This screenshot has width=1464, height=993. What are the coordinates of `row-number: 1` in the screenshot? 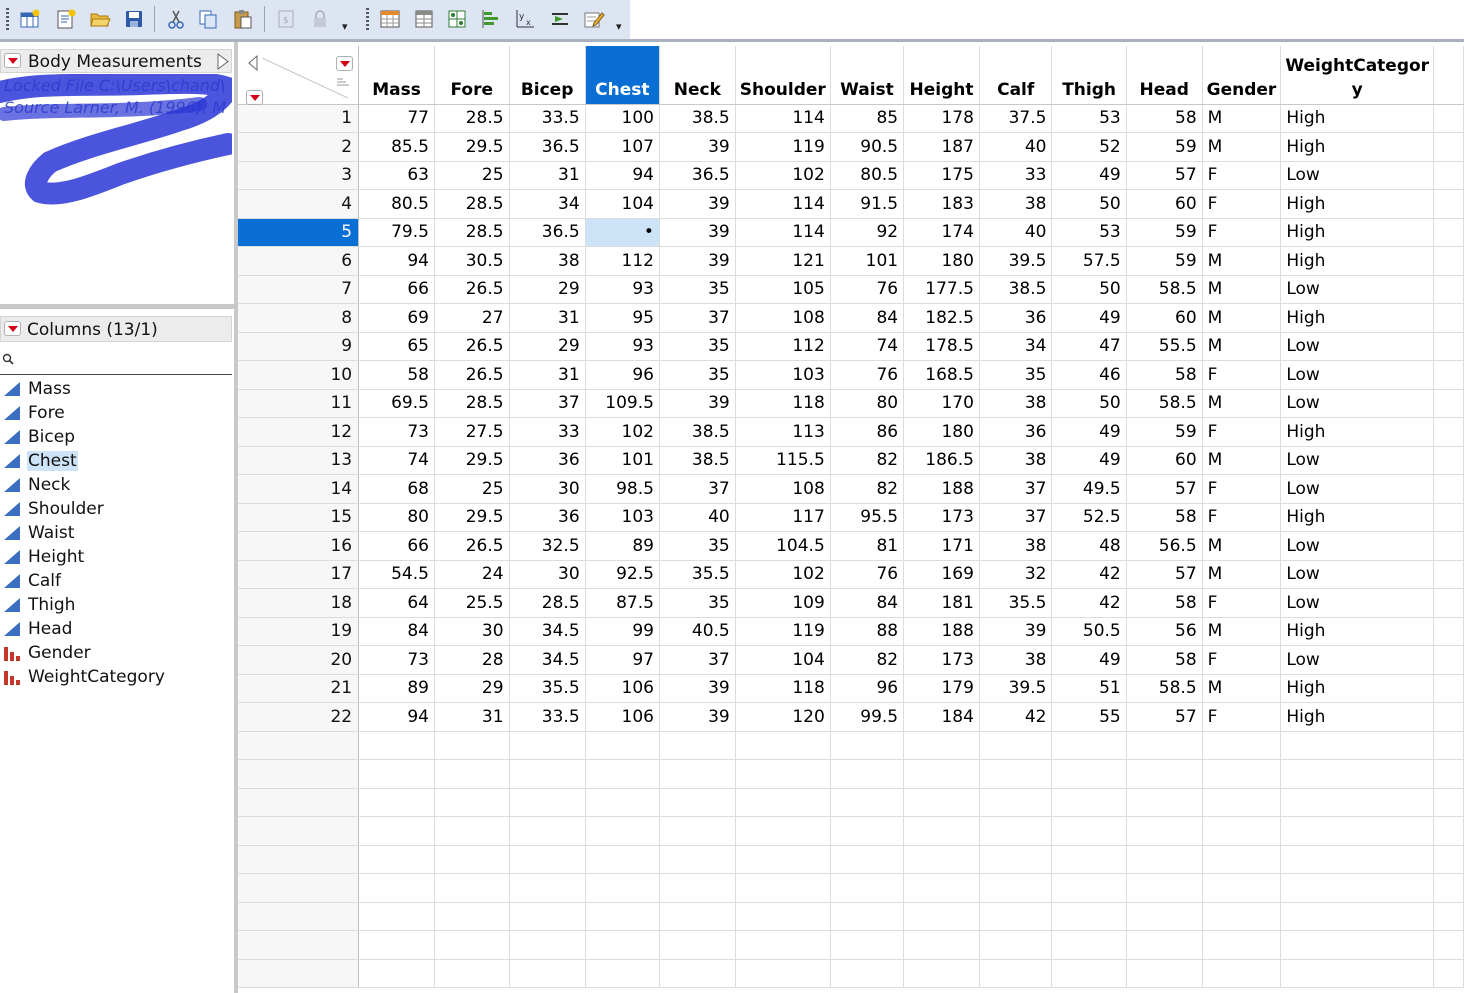 It's located at (299, 118).